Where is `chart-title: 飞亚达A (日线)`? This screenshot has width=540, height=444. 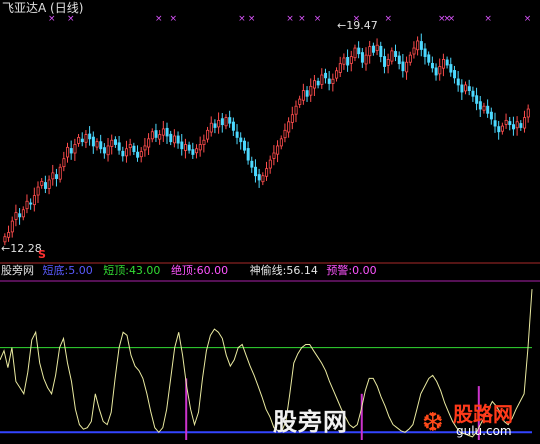 chart-title: 飞亚达A (日线) is located at coordinates (43, 8).